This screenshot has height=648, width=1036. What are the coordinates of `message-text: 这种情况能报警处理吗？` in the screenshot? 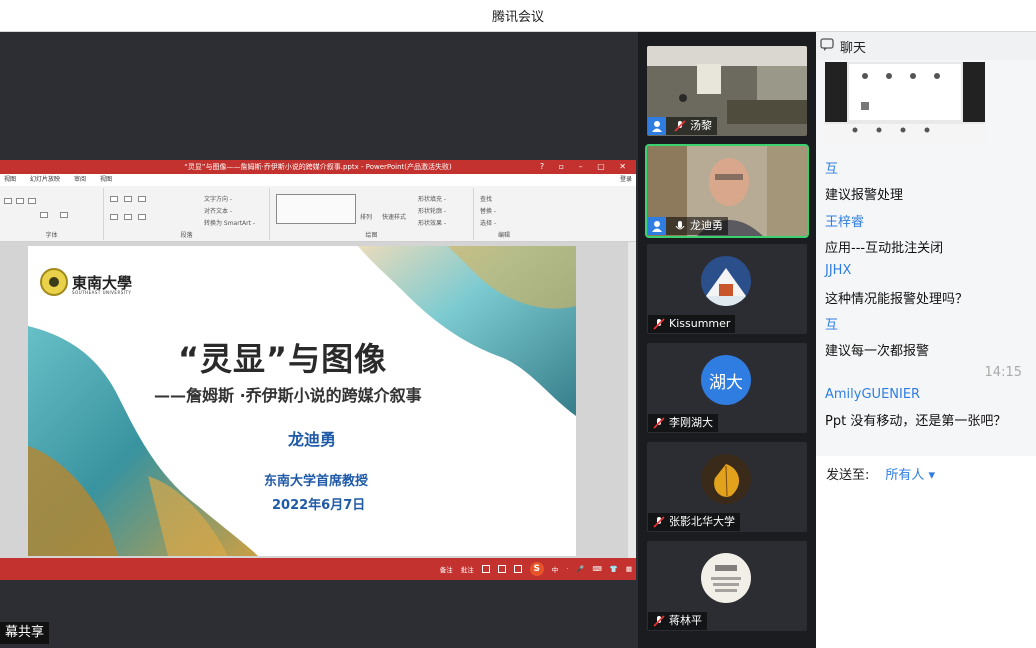 It's located at (897, 299).